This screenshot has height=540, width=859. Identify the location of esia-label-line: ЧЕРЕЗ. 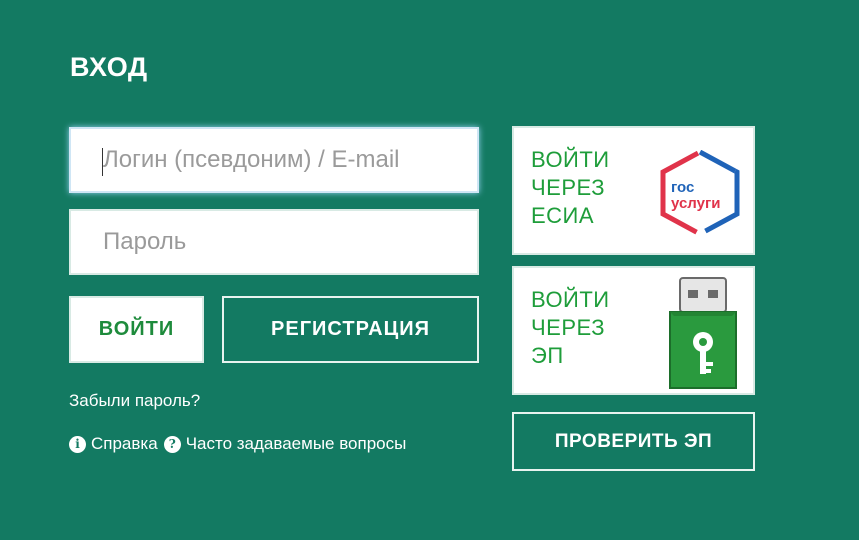
(568, 187).